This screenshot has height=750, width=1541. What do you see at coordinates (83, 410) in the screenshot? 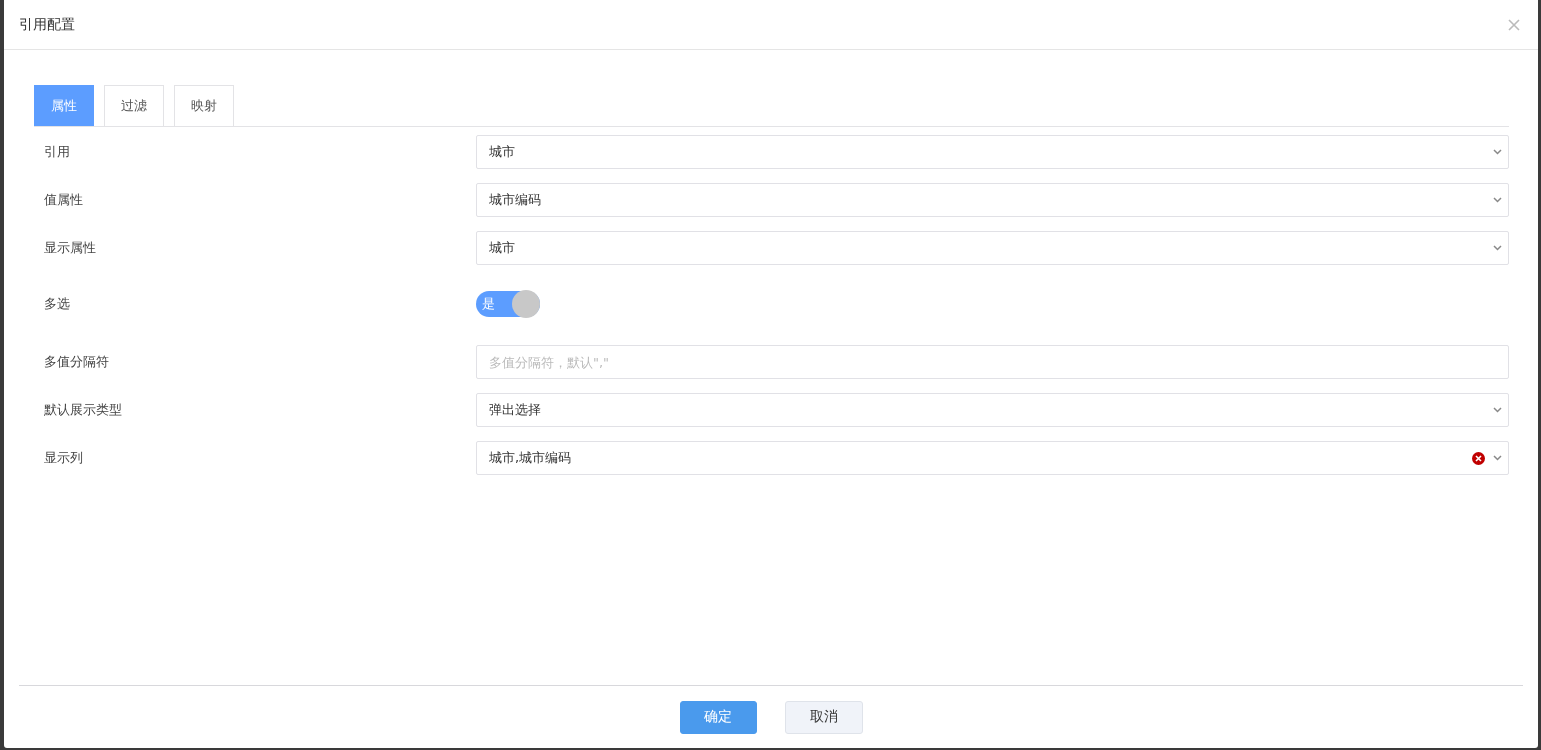
I see `field-label: 默认展示类型` at bounding box center [83, 410].